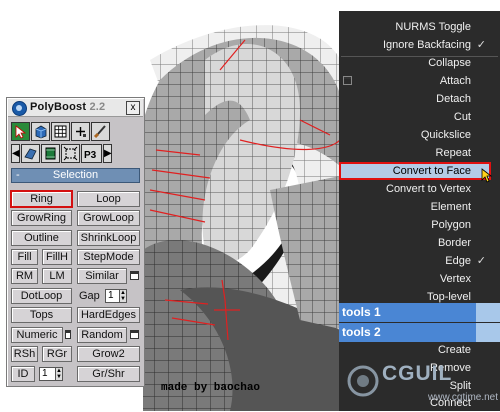 Image resolution: width=500 pixels, height=412 pixels. I want to click on menu-item-attach: Attach, so click(419, 81).